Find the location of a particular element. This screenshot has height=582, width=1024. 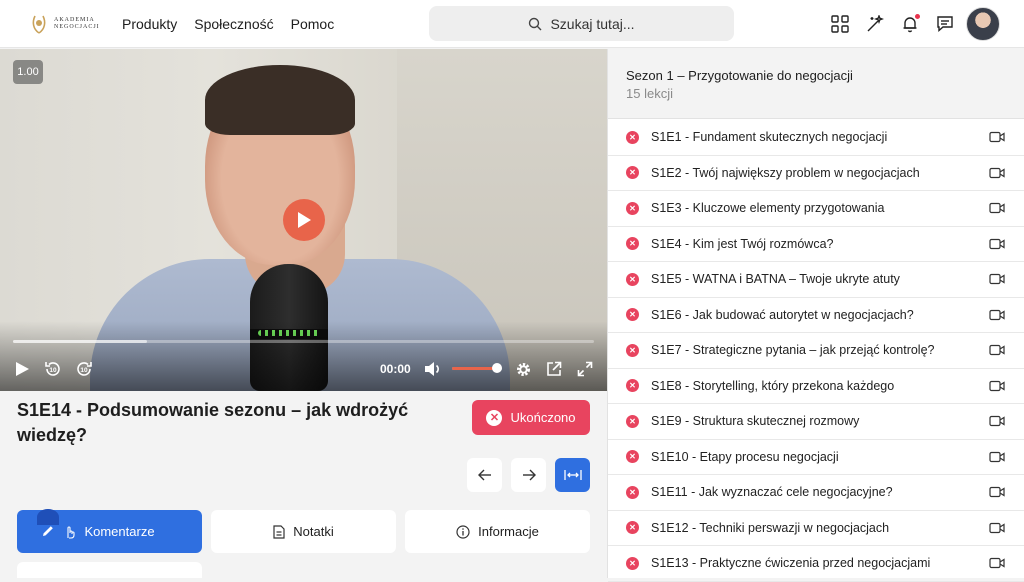

progress-buffered is located at coordinates (80, 341).